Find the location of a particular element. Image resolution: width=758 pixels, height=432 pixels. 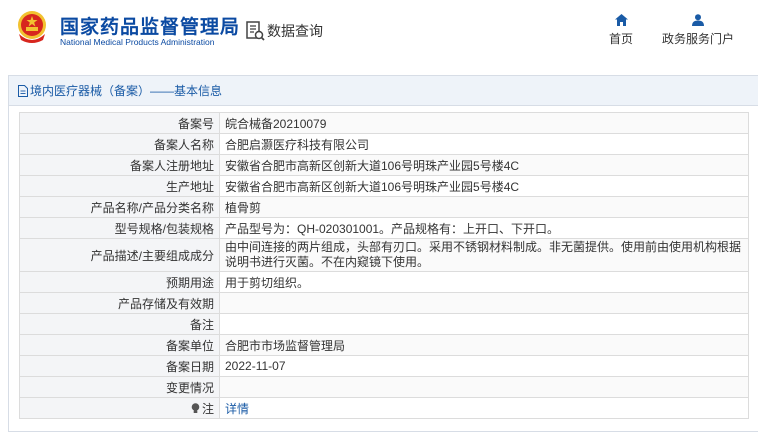

table-row: 预期用途 用于剪切组织。 is located at coordinates (384, 282).